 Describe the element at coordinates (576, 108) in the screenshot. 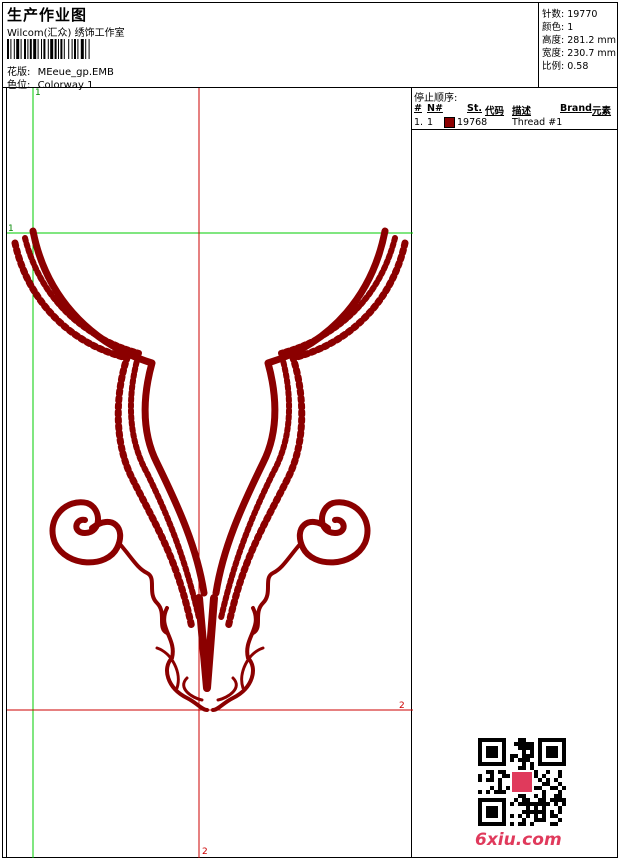

I see `col-brand: Brand` at that location.